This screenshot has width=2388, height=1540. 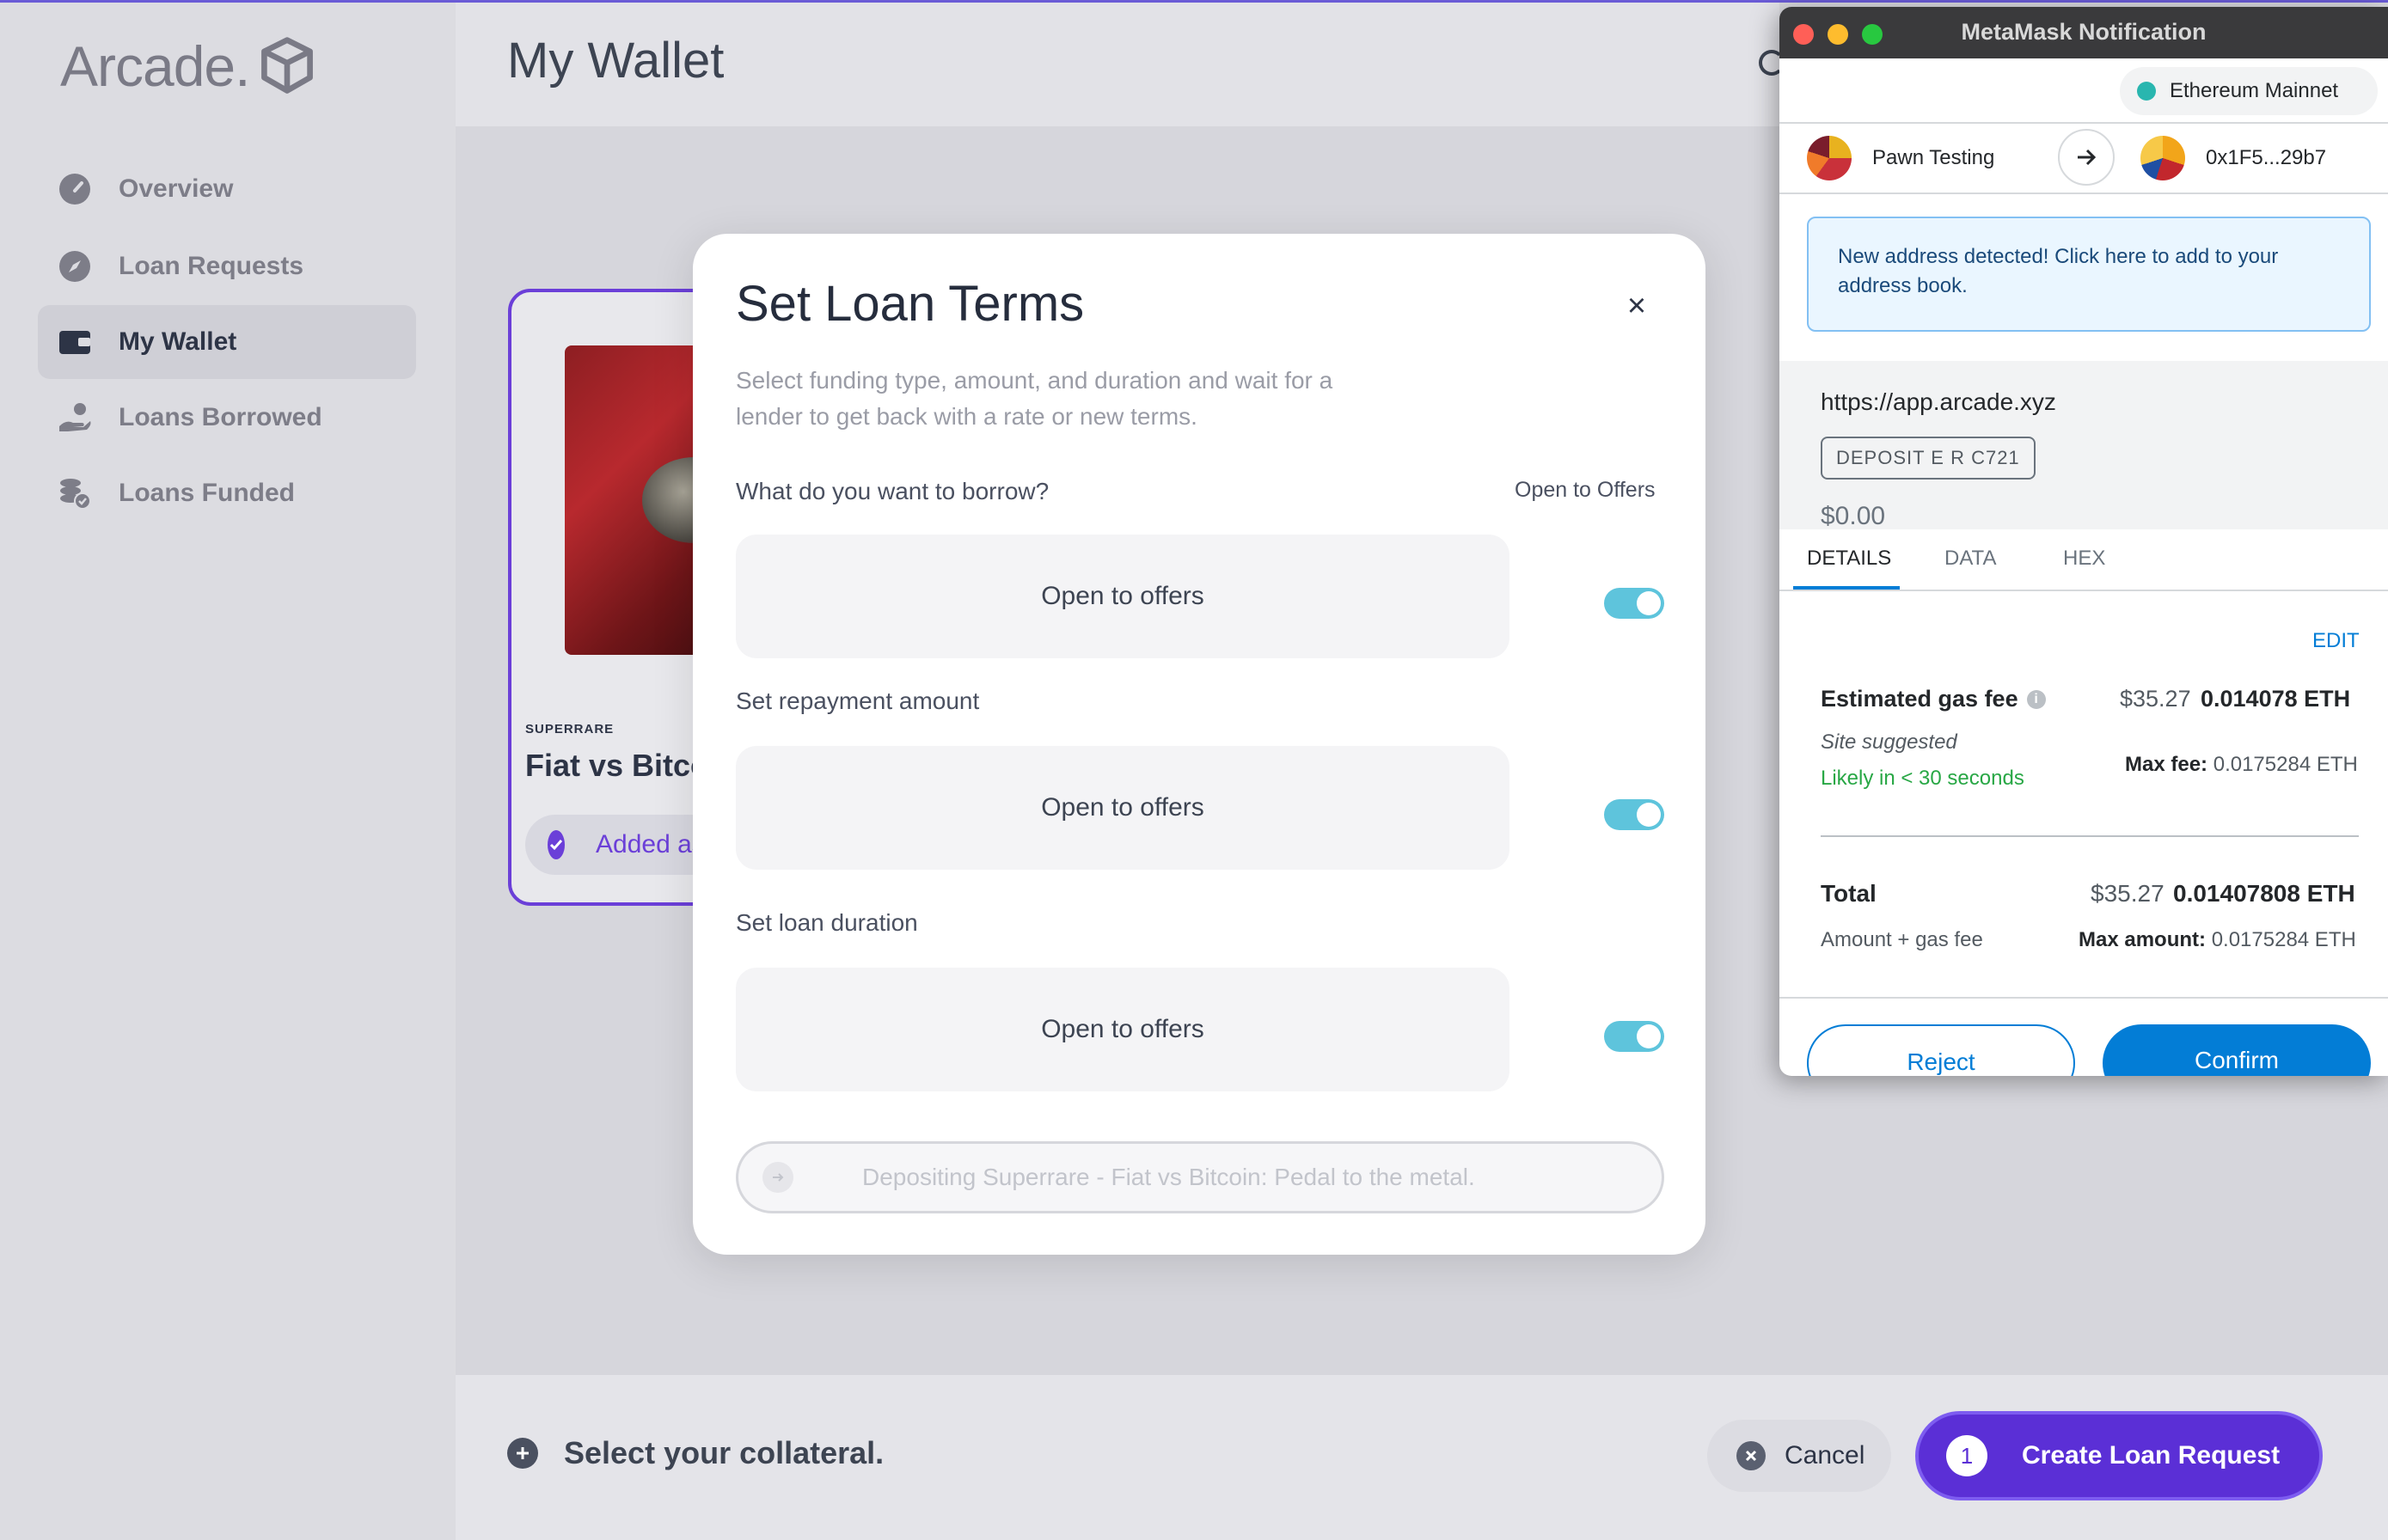 What do you see at coordinates (1849, 893) in the screenshot?
I see `total-label: Total` at bounding box center [1849, 893].